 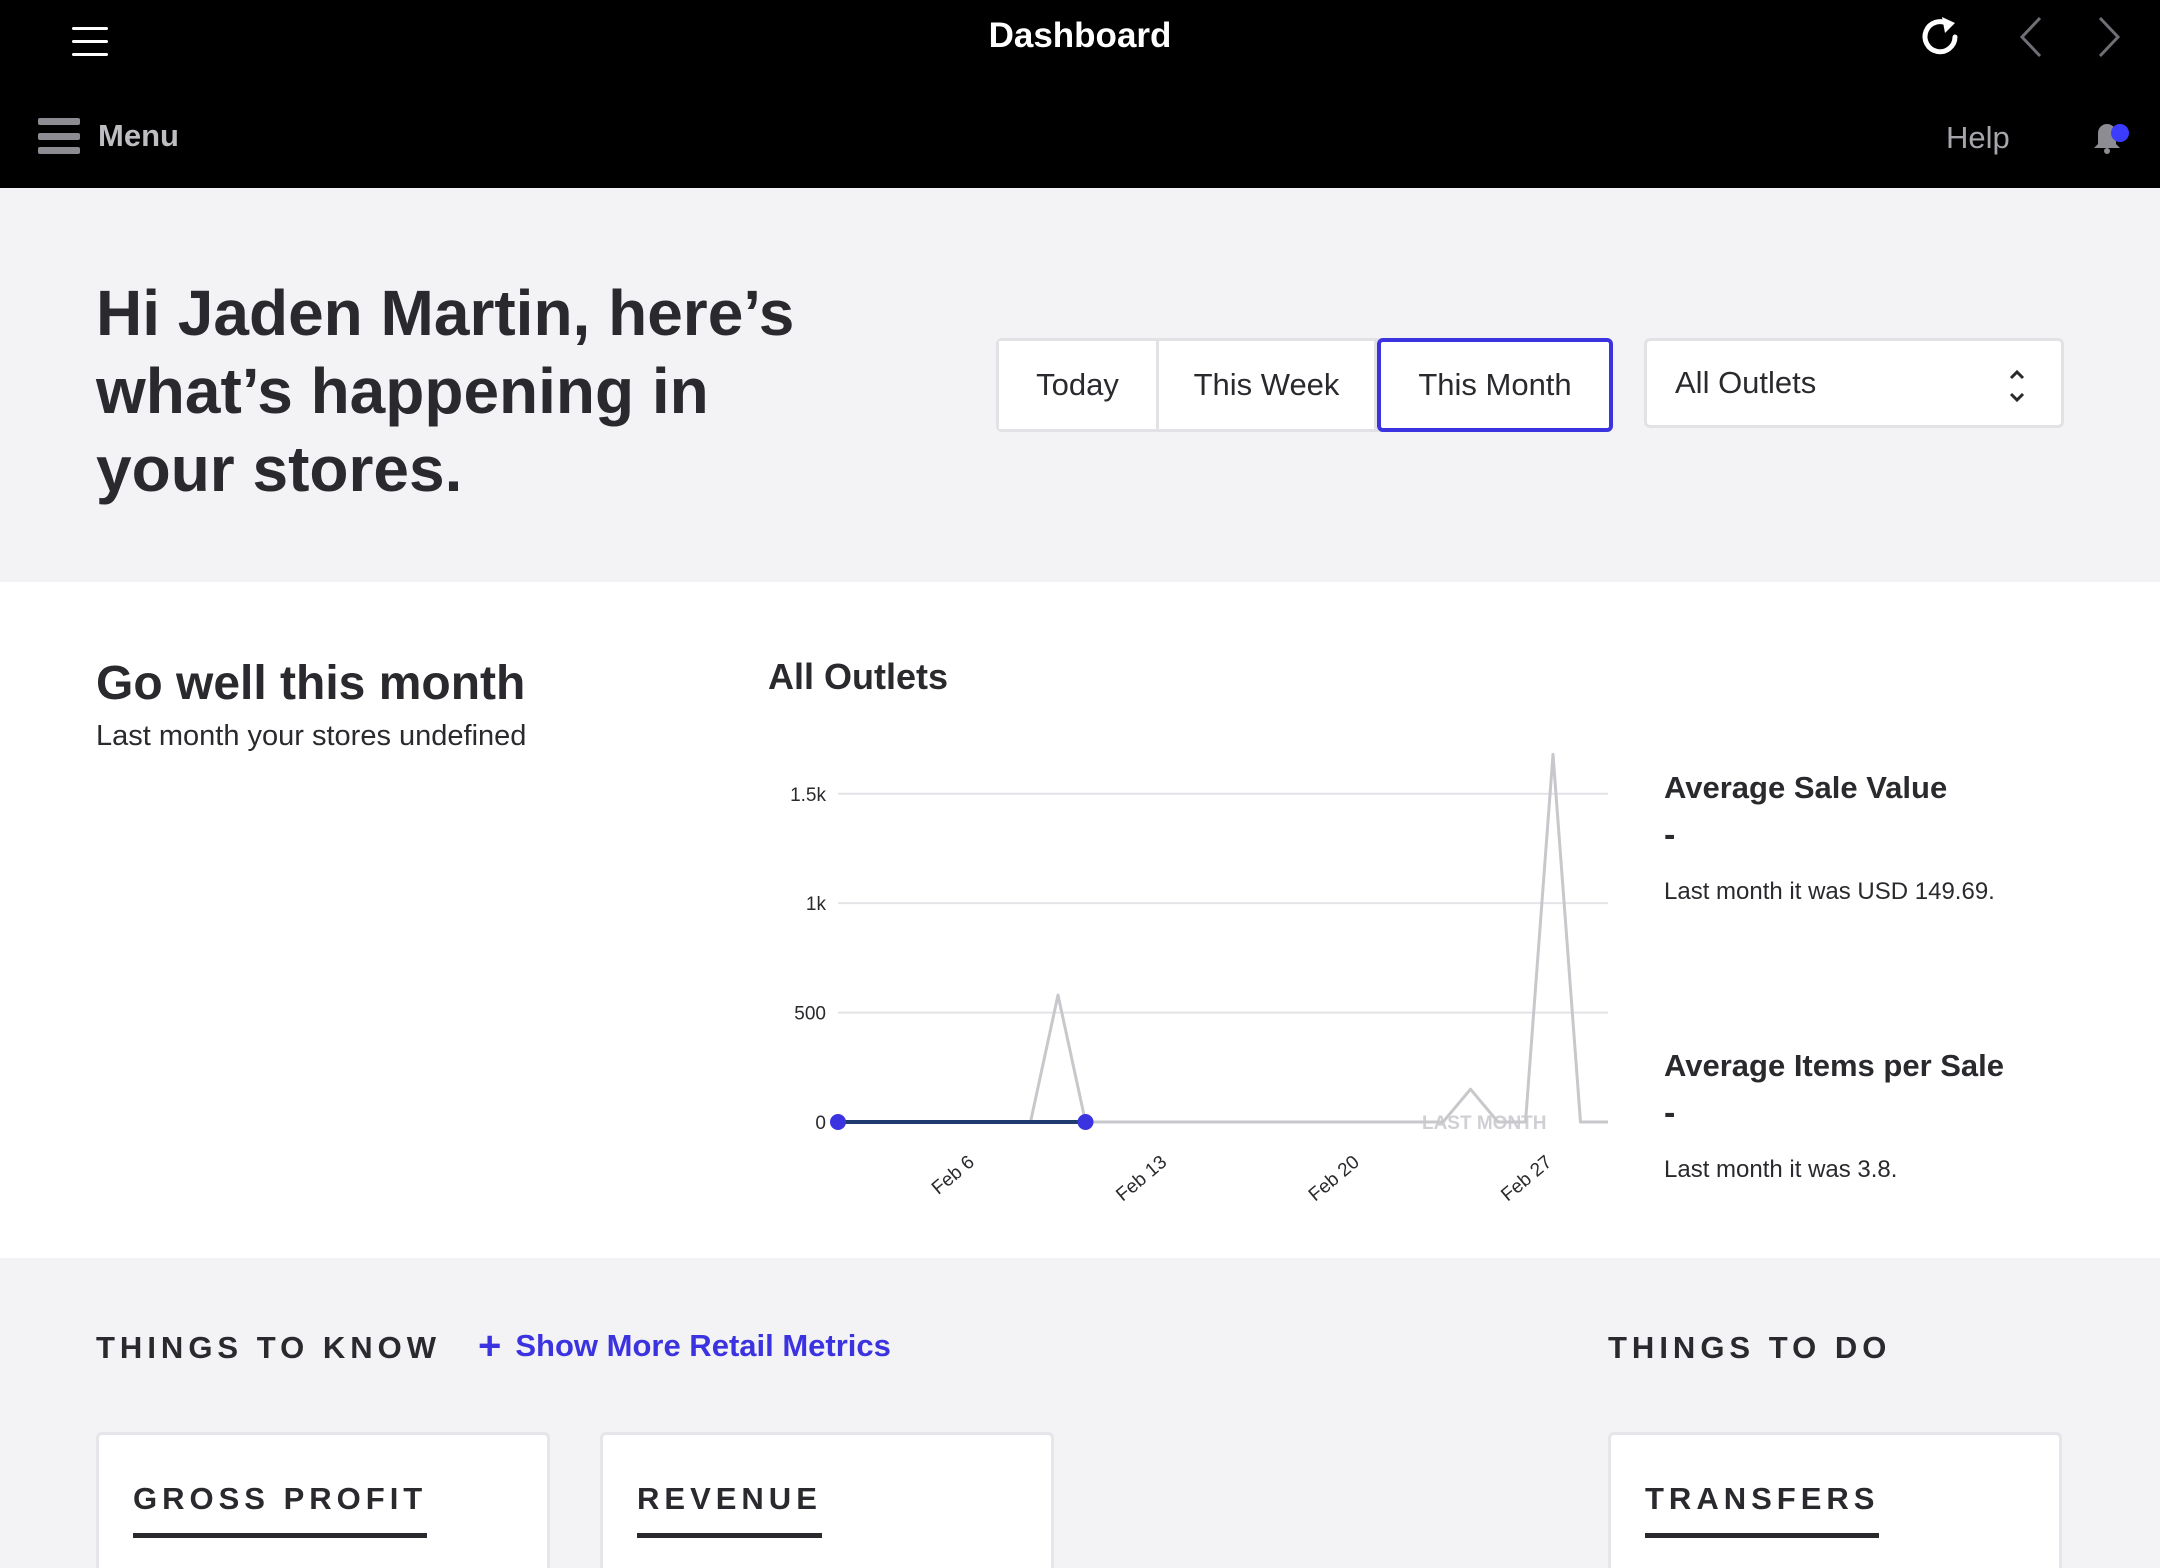 What do you see at coordinates (2031, 37) in the screenshot?
I see `back-chevron-icon` at bounding box center [2031, 37].